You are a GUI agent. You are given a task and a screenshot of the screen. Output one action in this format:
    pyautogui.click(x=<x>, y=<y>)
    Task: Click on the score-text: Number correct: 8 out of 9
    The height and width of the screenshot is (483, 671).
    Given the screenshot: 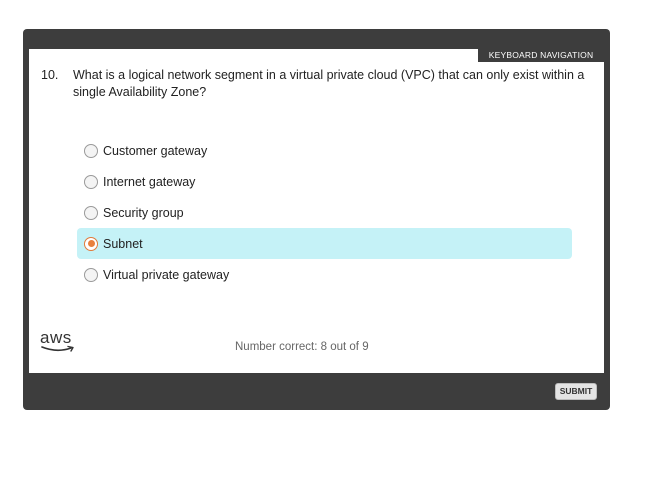 What is the action you would take?
    pyautogui.click(x=302, y=347)
    